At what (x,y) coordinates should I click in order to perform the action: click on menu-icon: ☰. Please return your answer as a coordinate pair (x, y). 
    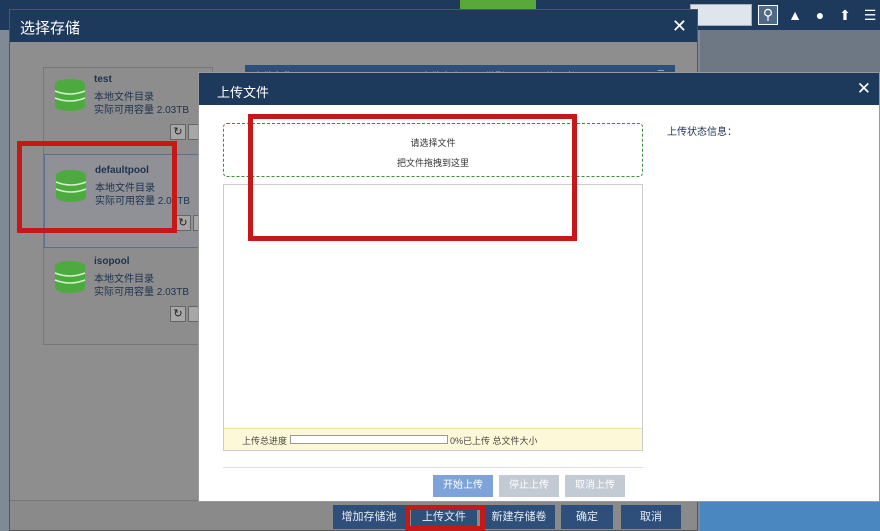
    Looking at the image, I should click on (870, 15).